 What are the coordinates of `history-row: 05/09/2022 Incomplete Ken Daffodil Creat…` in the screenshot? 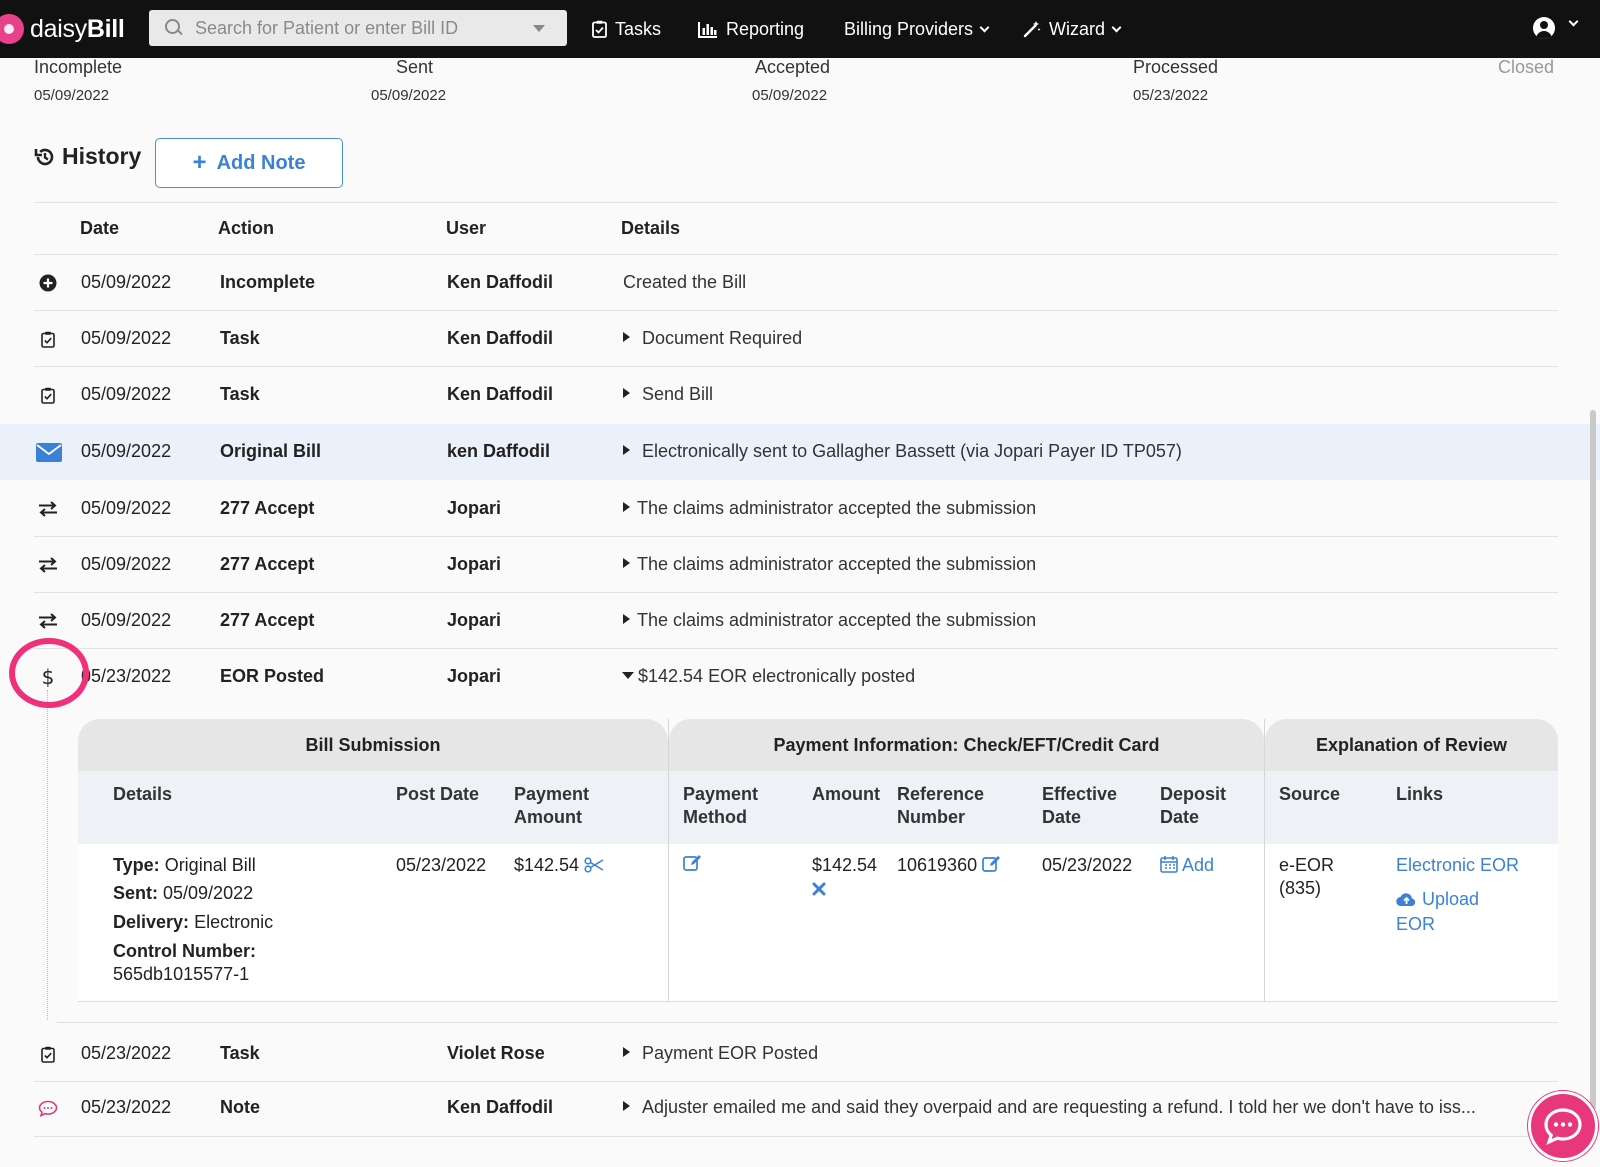 It's located at (800, 283).